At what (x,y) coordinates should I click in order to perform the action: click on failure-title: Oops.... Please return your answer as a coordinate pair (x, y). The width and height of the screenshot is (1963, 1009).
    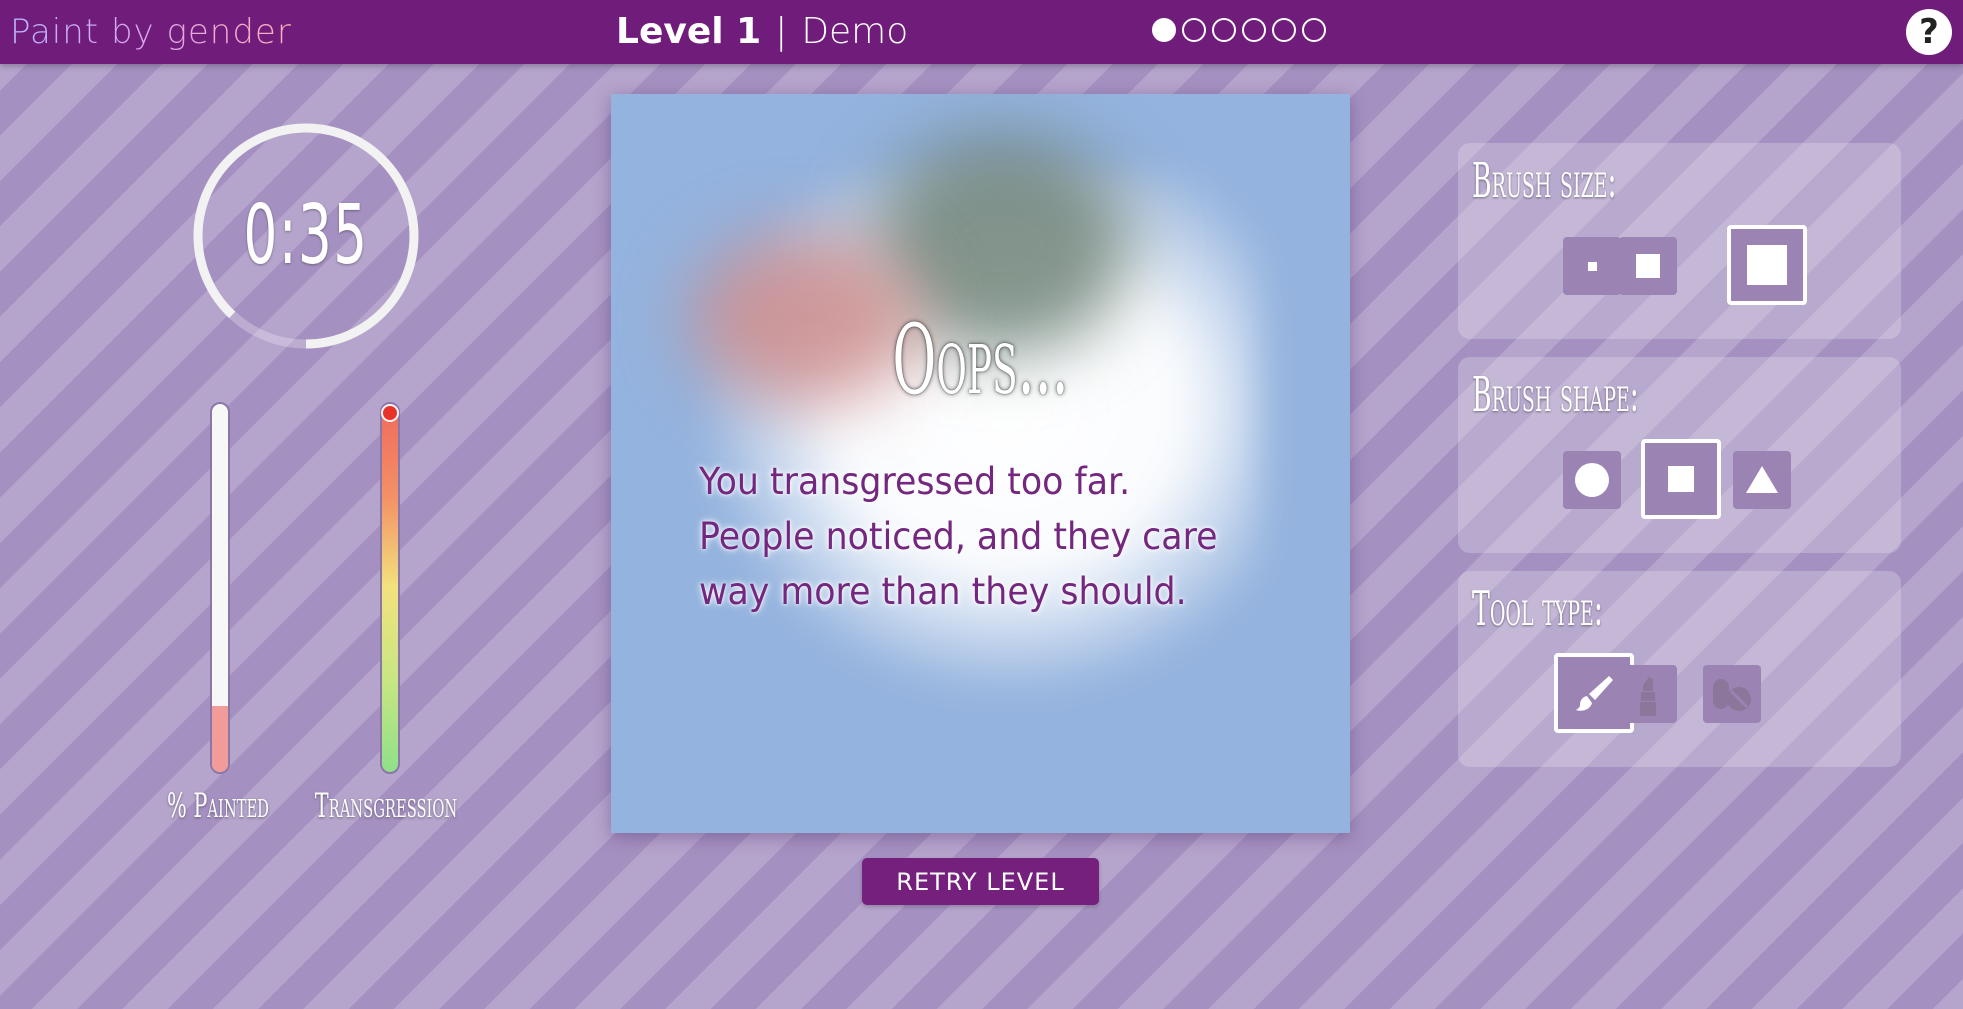
    Looking at the image, I should click on (980, 360).